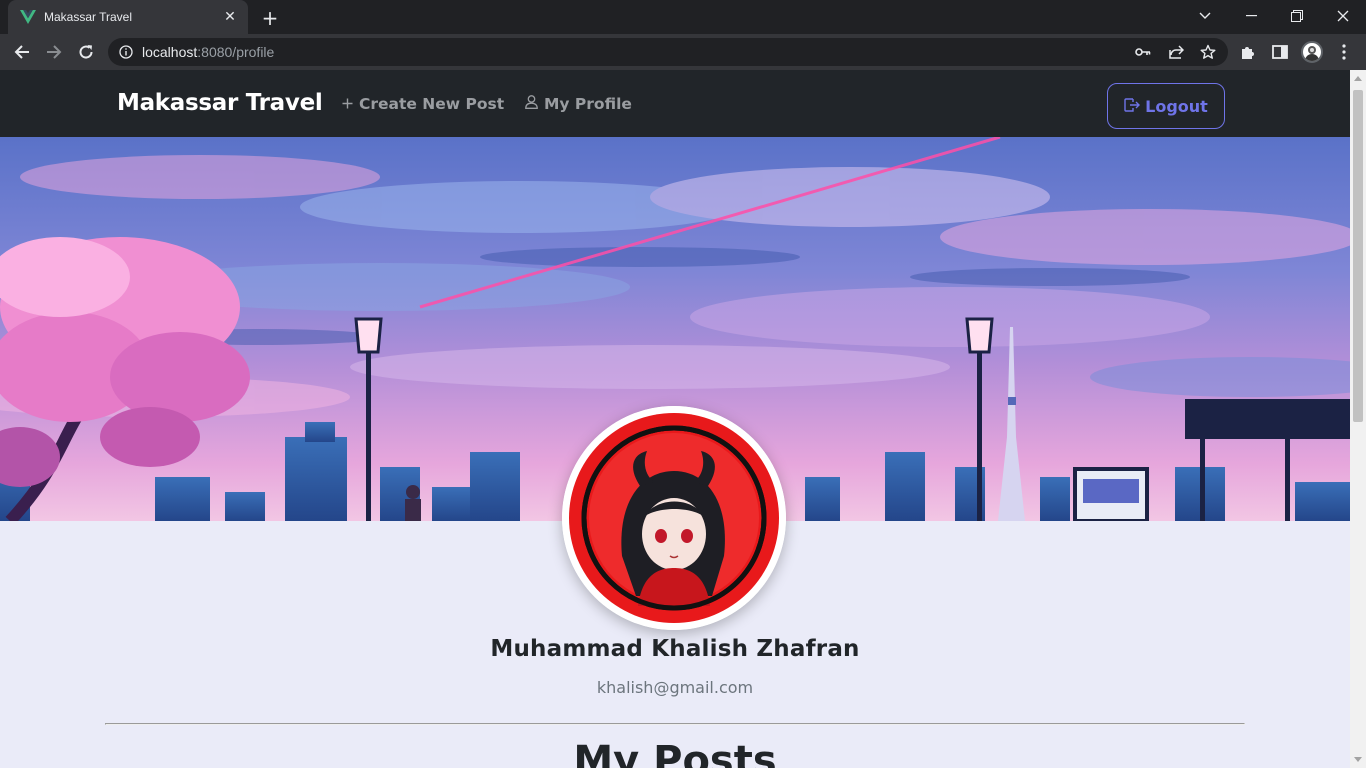 The image size is (1366, 768). What do you see at coordinates (675, 649) in the screenshot?
I see `profile-name: Muhammad Khalish Zhafran` at bounding box center [675, 649].